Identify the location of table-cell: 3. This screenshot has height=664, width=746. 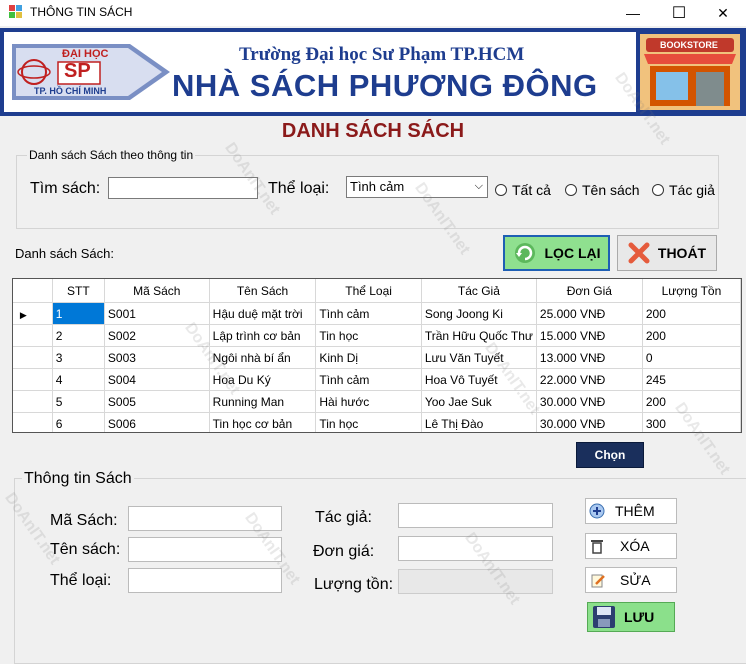
(78, 357).